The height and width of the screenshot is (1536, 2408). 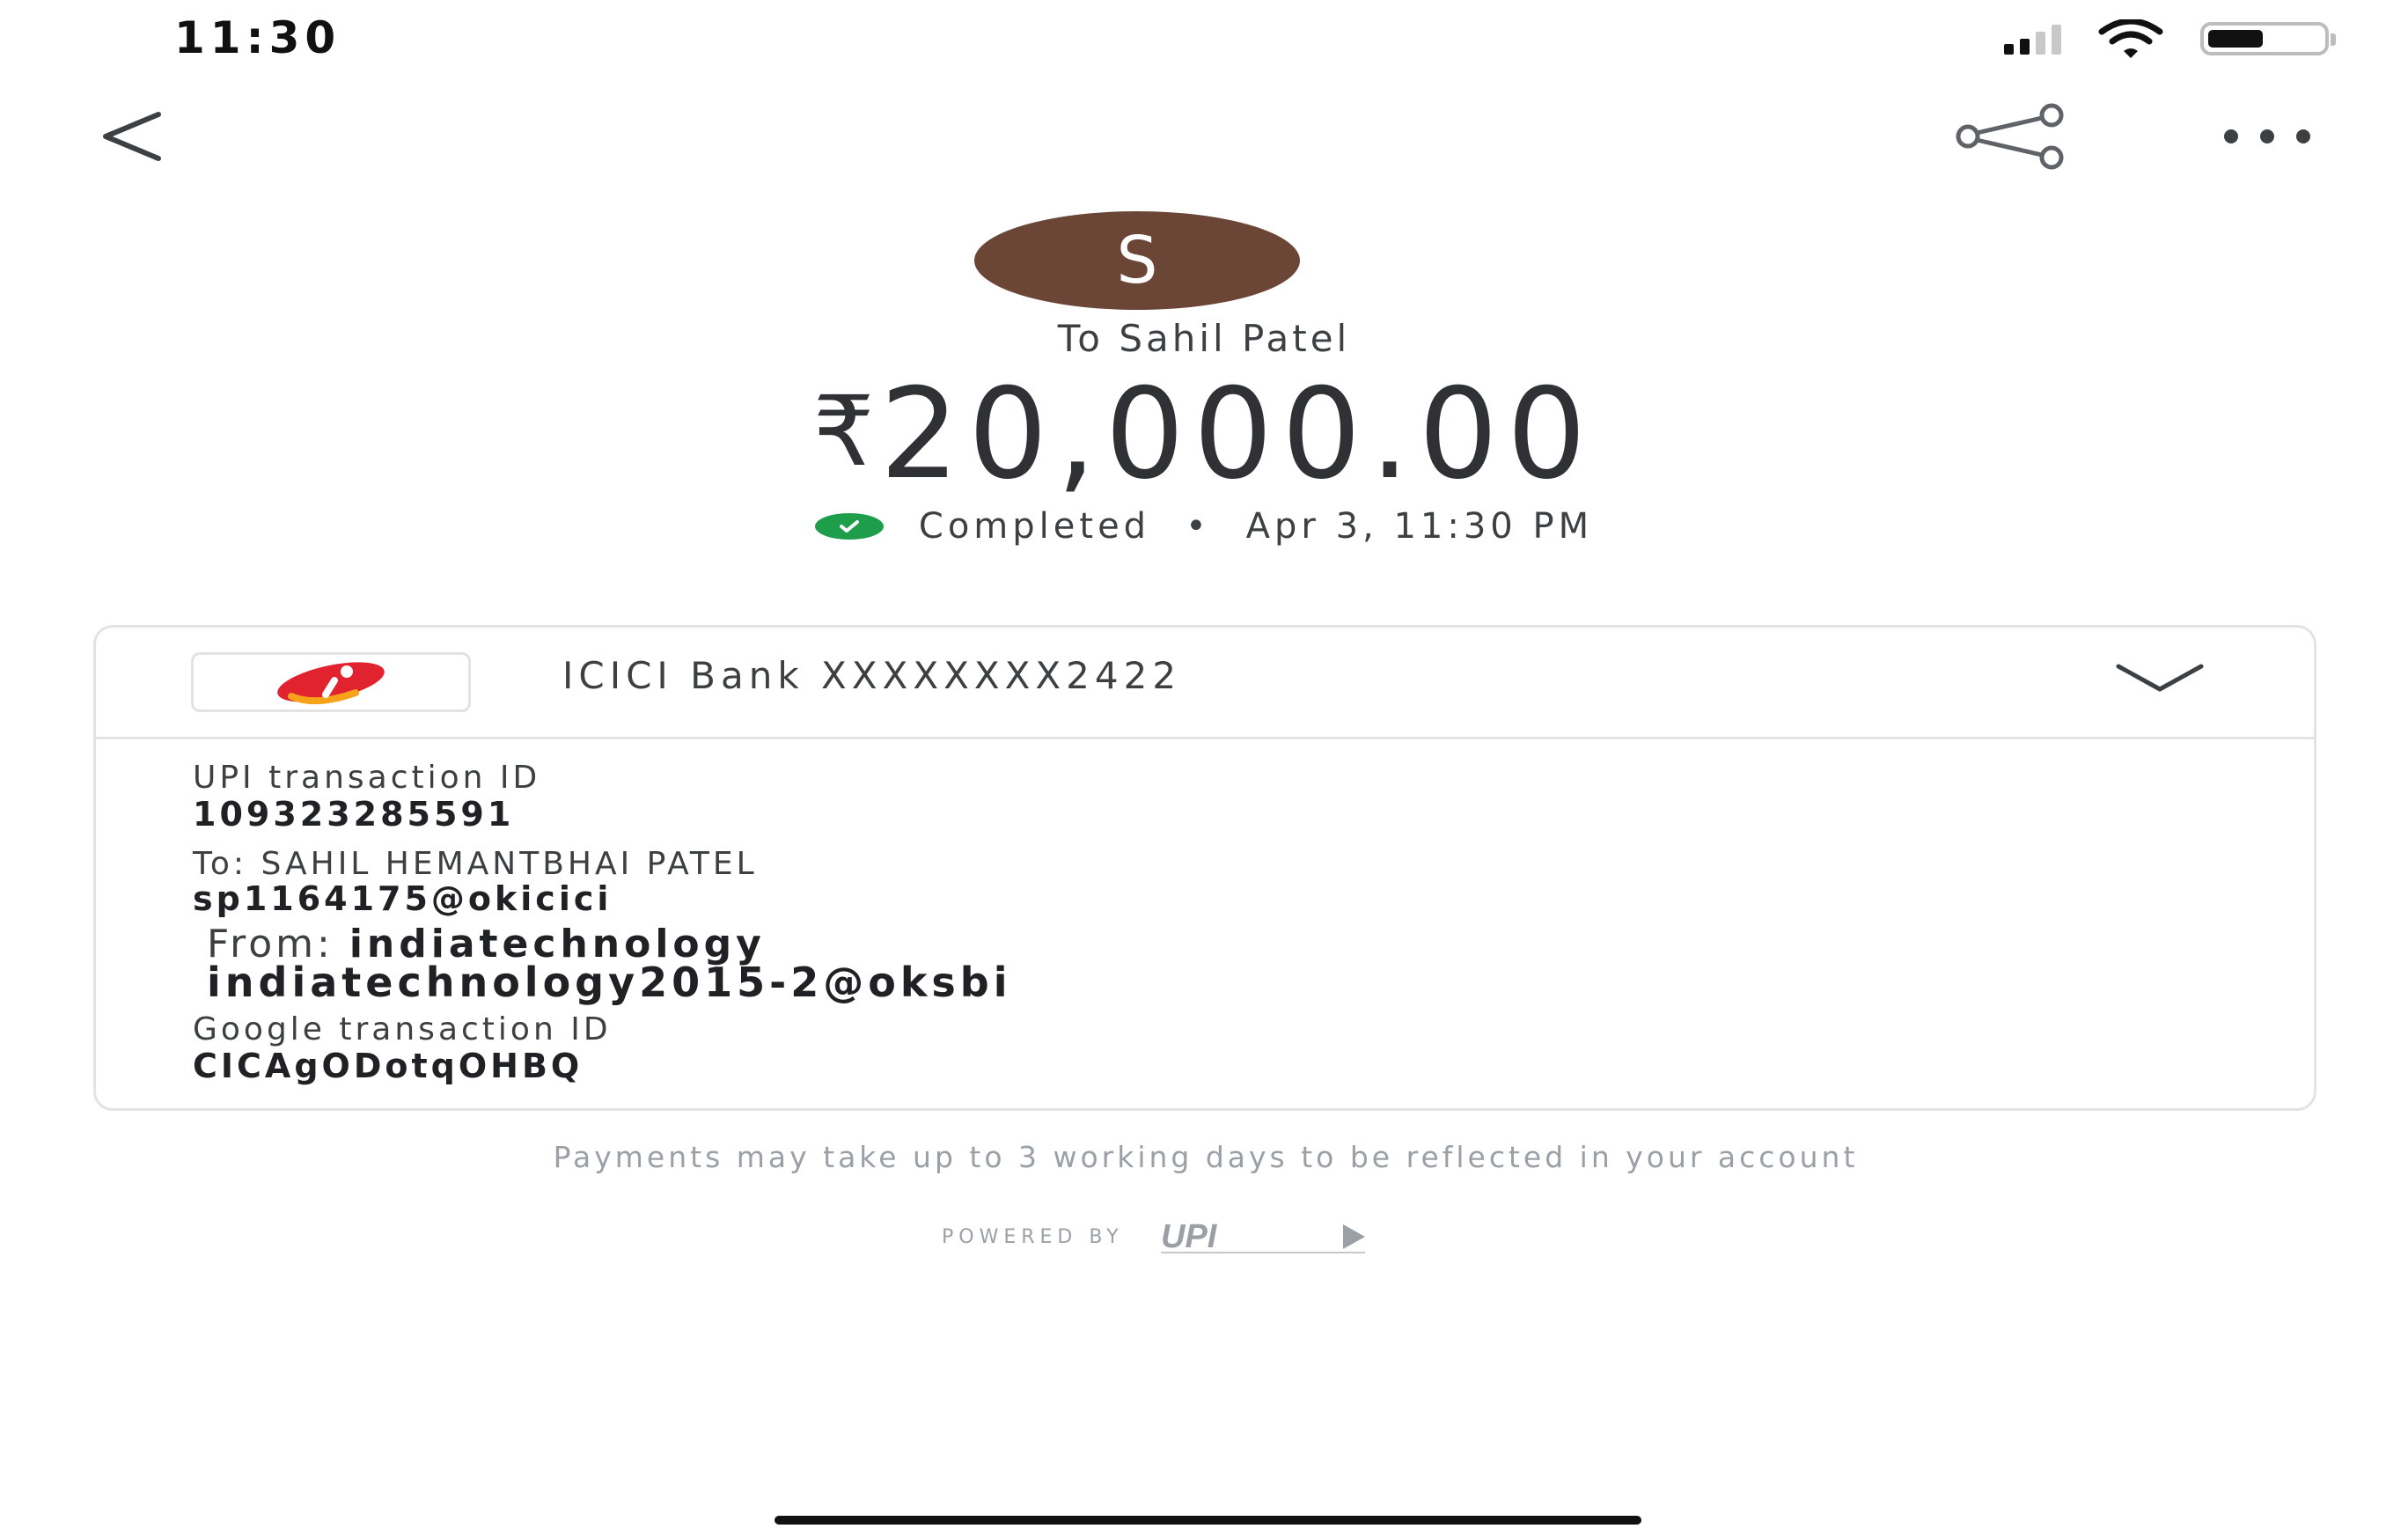 I want to click on upi-logo-text: UPI, so click(x=1189, y=1236).